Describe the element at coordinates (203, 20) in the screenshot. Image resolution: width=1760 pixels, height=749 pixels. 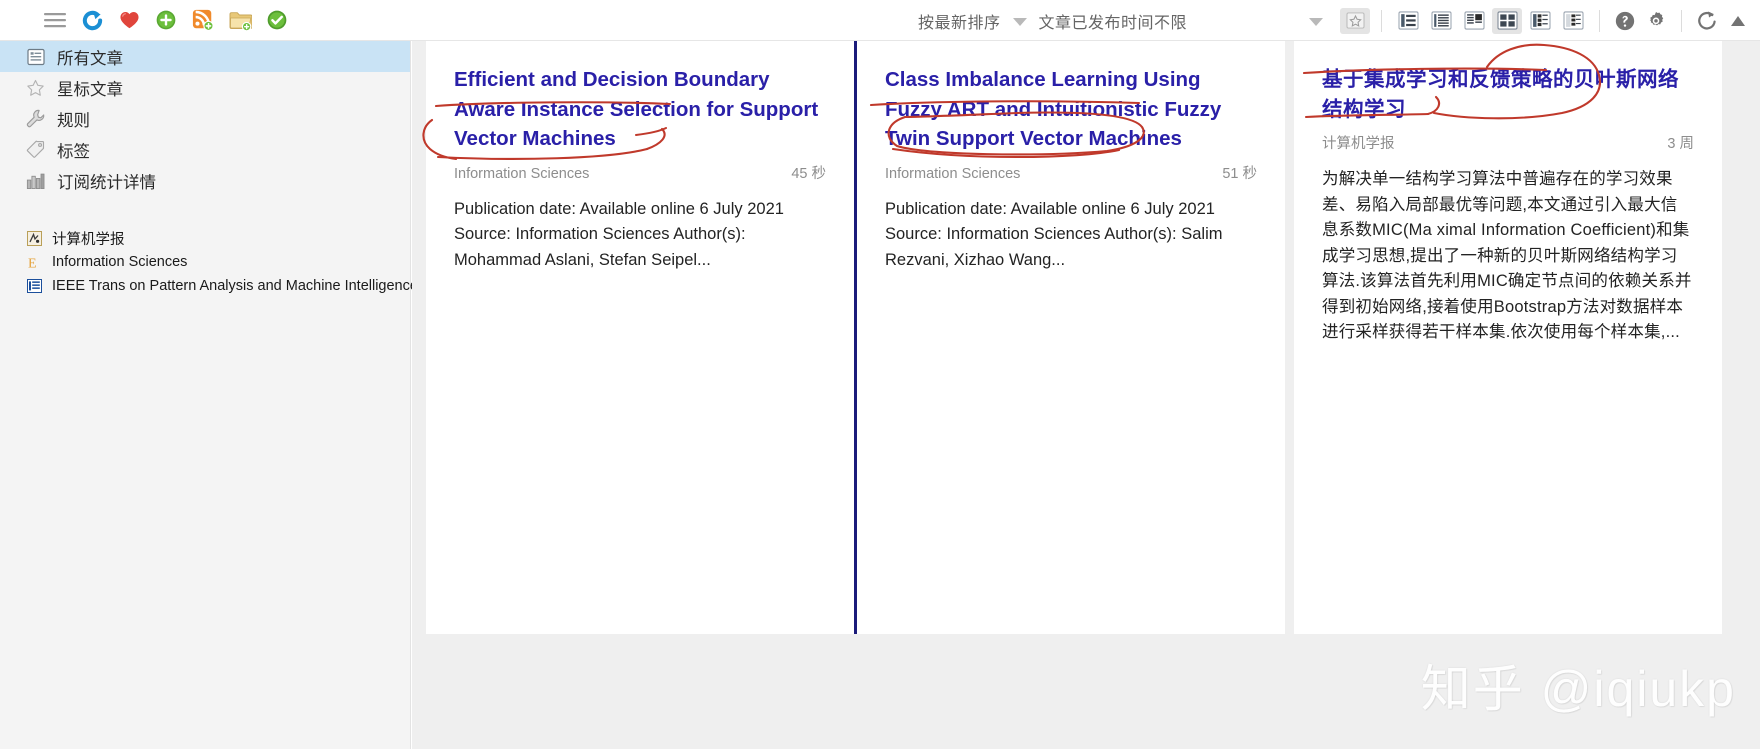
I see `add-rss-feed-icon` at that location.